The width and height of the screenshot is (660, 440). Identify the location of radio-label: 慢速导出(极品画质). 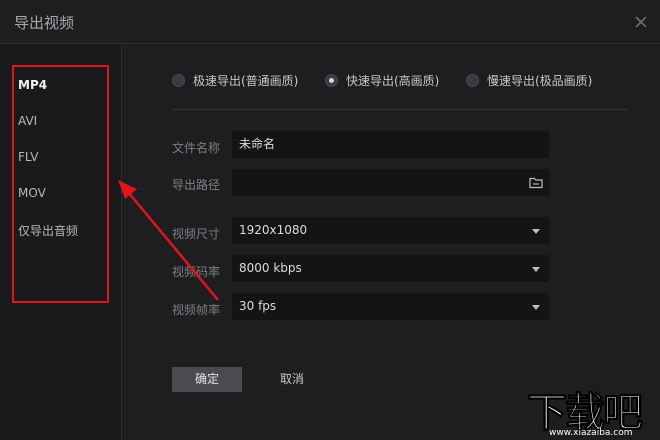
(540, 80).